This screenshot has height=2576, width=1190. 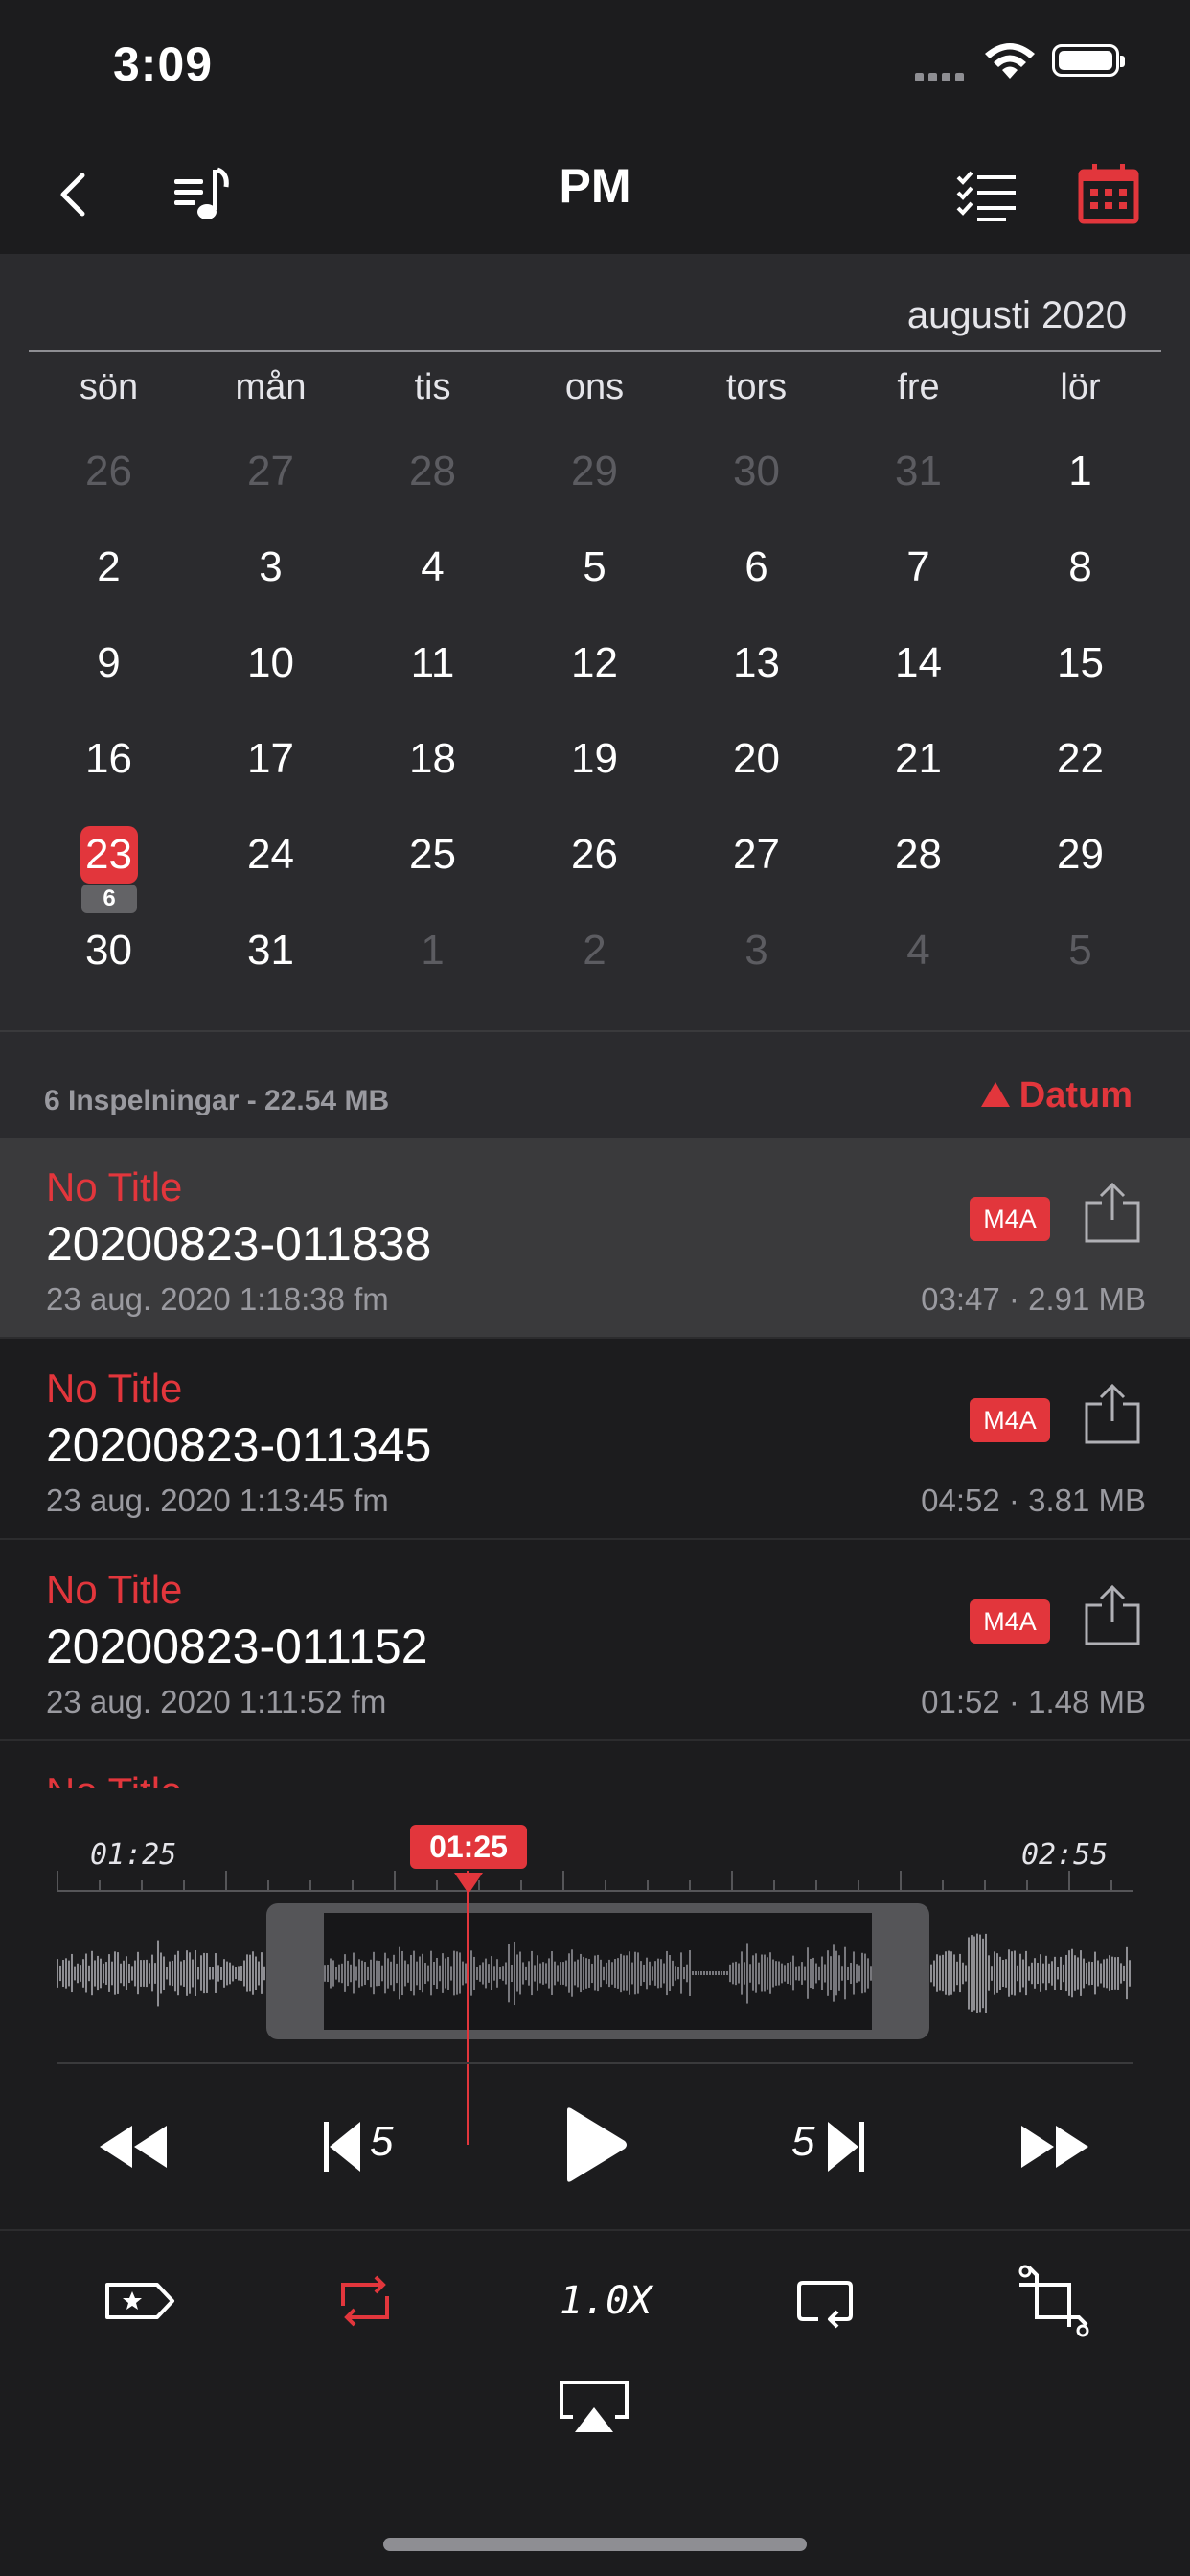 I want to click on recording-date: 23 aug. 2020 1:13:45 fm, so click(x=218, y=1500).